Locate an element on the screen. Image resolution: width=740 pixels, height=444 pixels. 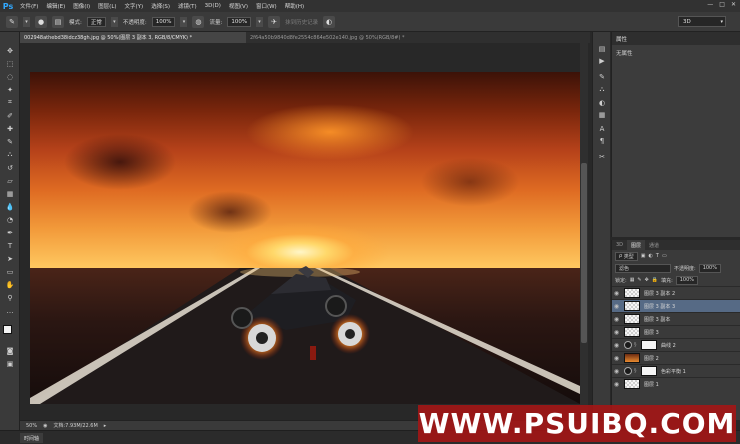
screen-mode-icon: ▣ is located at coordinates (10, 363).